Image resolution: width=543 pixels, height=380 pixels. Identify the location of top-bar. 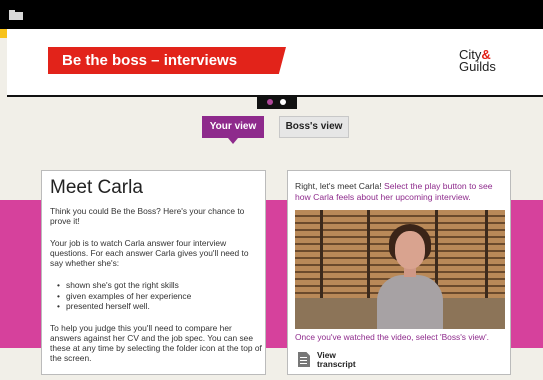
(271, 14).